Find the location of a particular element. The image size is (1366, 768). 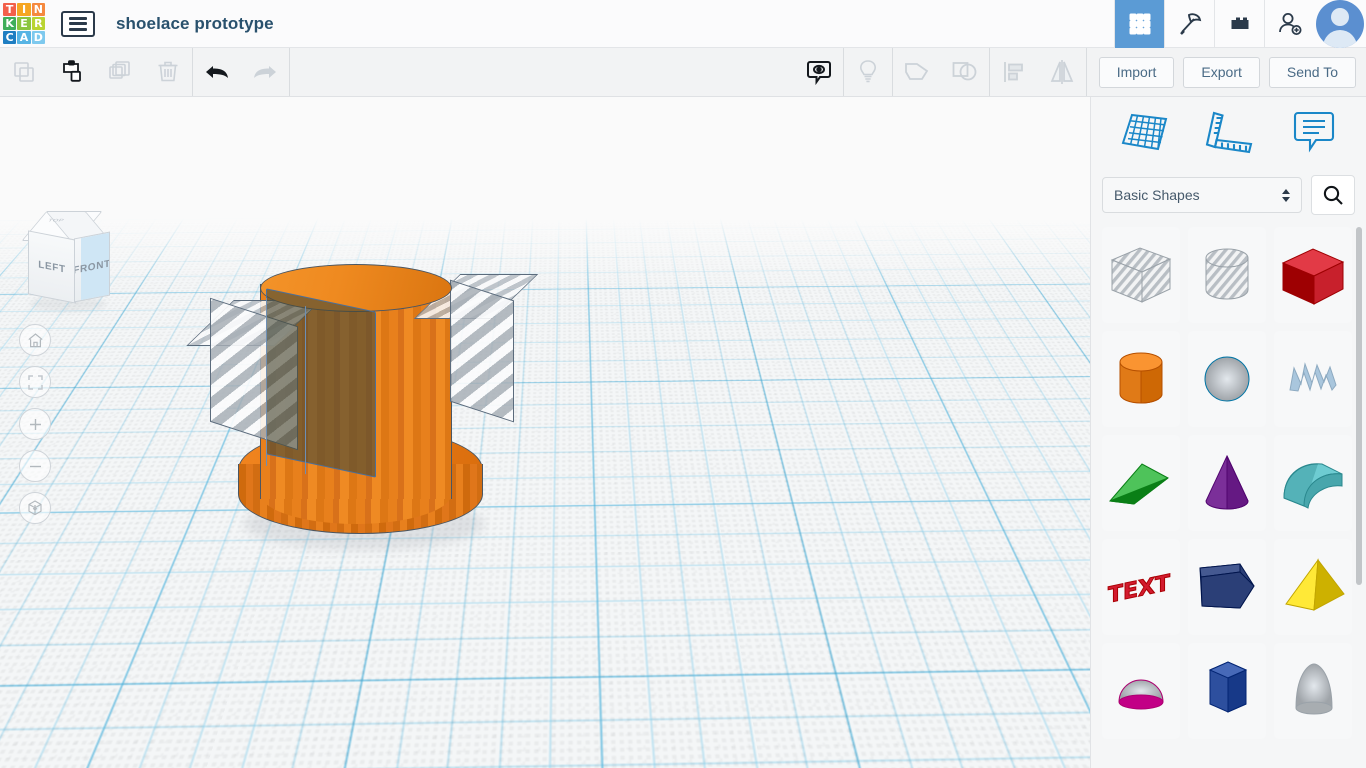

ruler-icon is located at coordinates (1229, 132).